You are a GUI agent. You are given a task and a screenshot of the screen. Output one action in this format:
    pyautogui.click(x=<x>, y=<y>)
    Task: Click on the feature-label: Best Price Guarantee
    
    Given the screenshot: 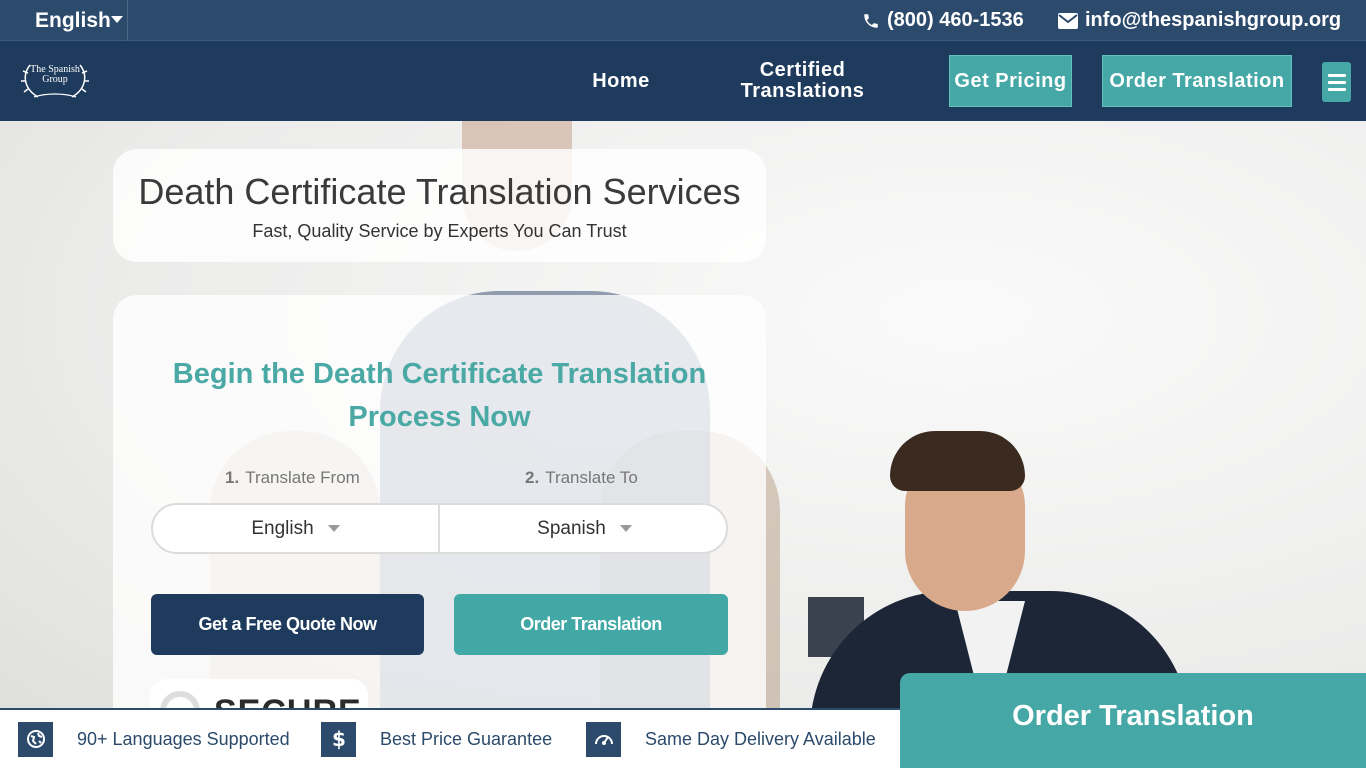 What is the action you would take?
    pyautogui.click(x=466, y=738)
    